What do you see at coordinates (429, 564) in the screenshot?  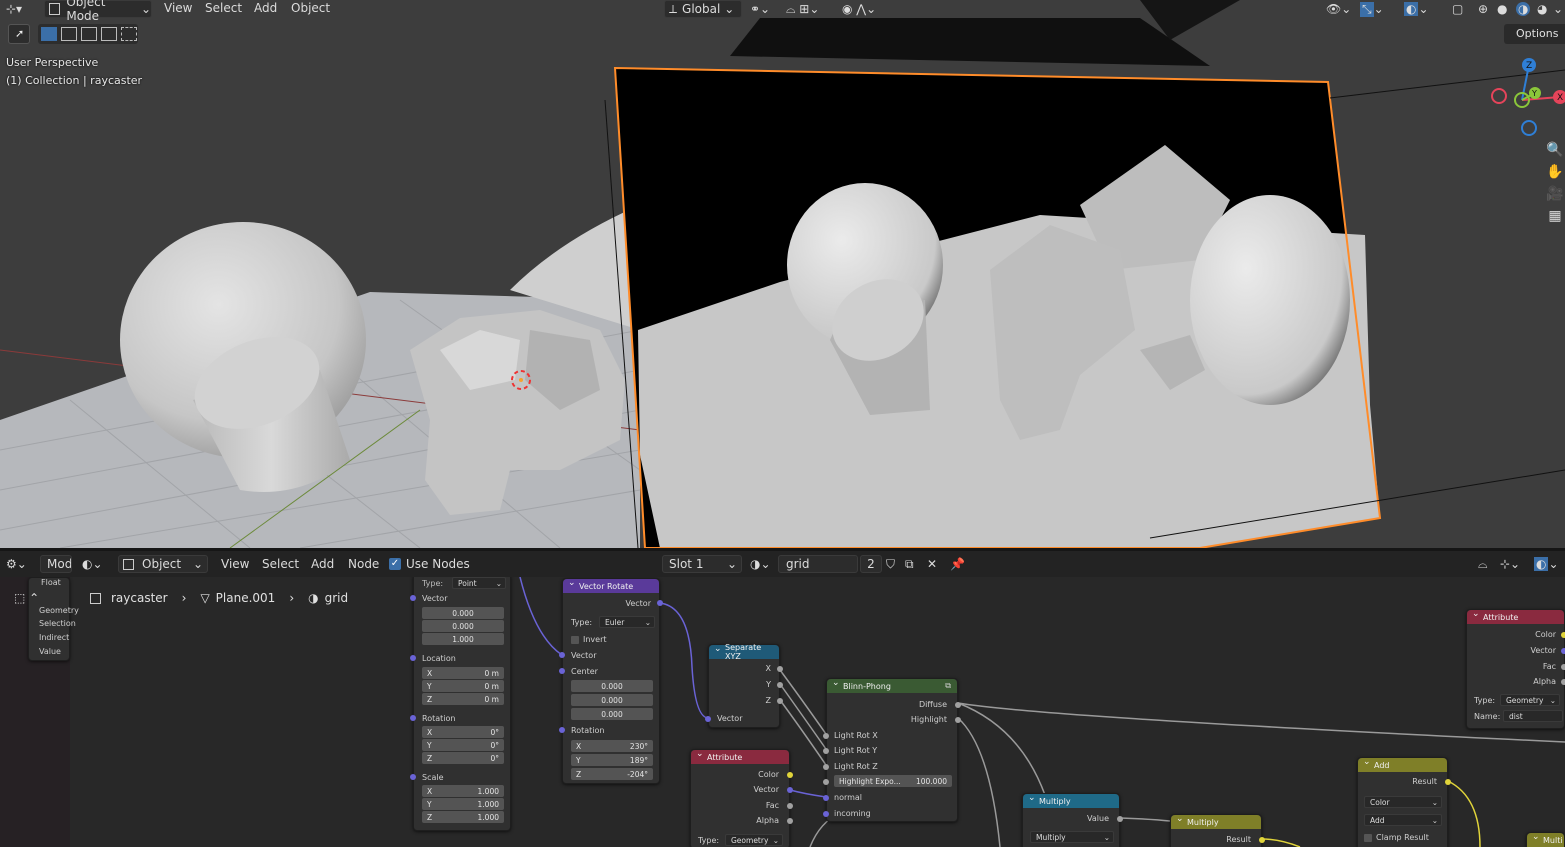 I see `use-nodes-checkbox: ✓ Use Nodes` at bounding box center [429, 564].